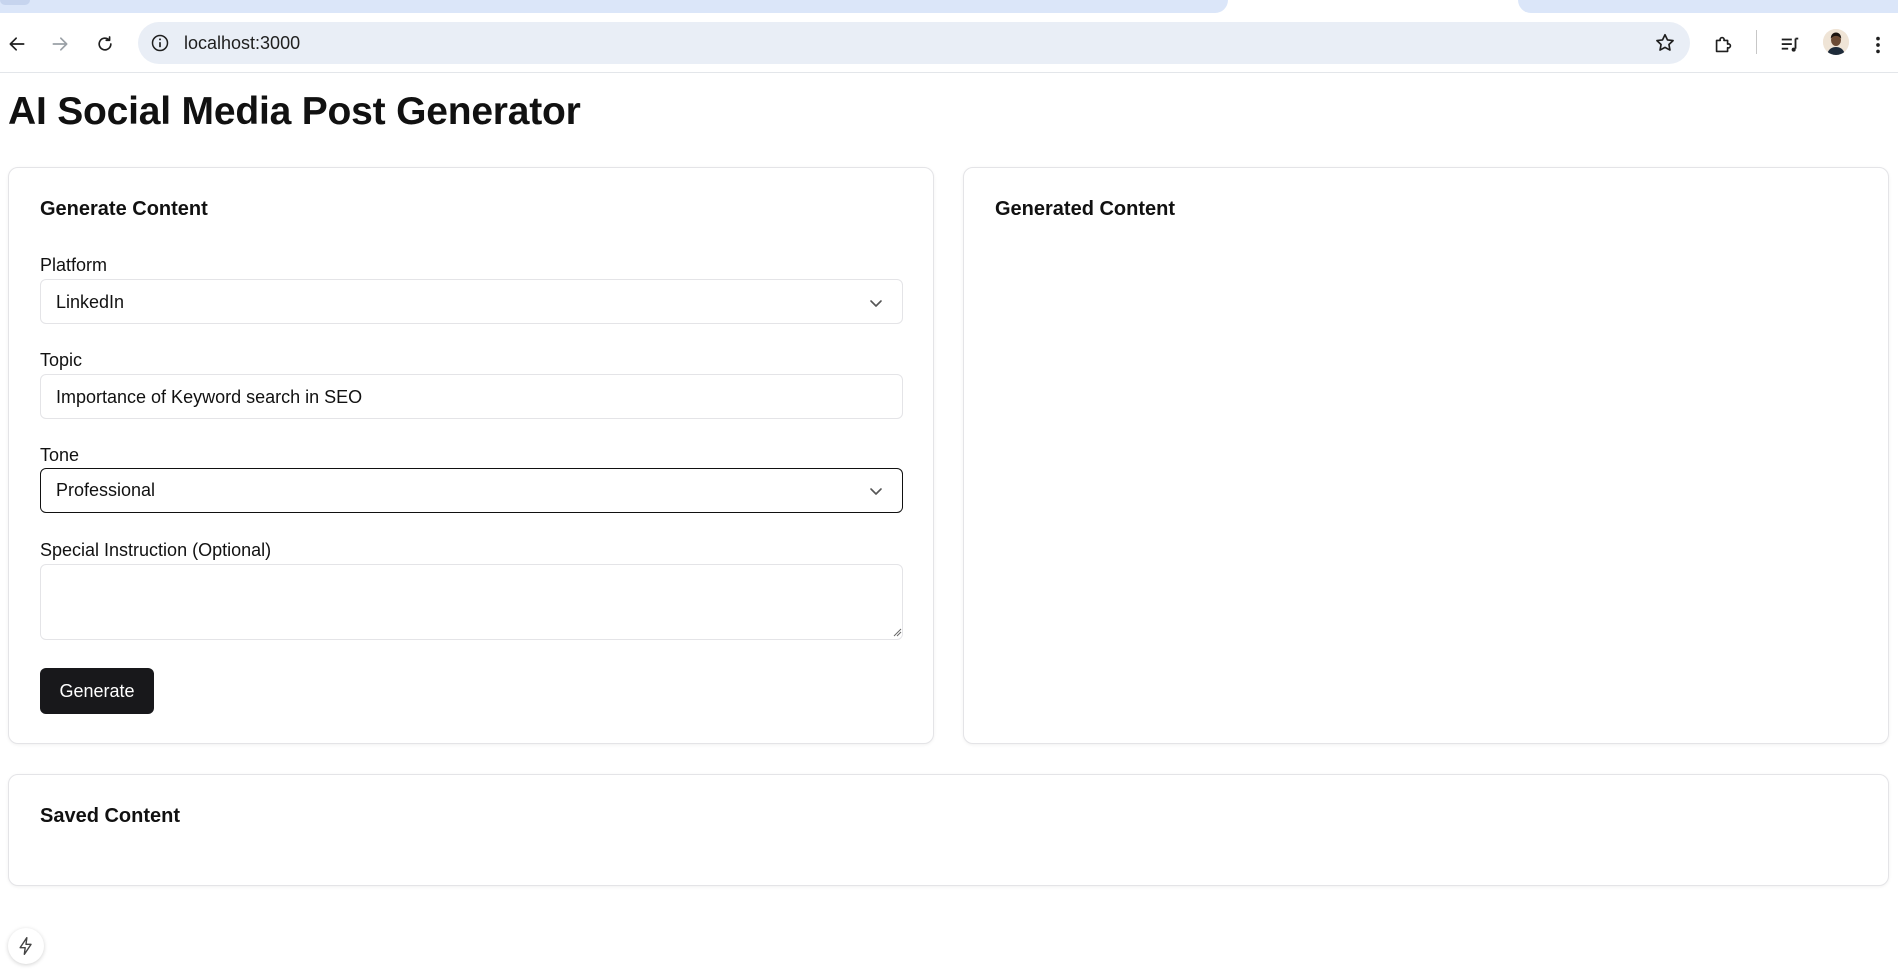 This screenshot has height=971, width=1898. I want to click on generated-card-title: Generated Content, so click(1085, 209).